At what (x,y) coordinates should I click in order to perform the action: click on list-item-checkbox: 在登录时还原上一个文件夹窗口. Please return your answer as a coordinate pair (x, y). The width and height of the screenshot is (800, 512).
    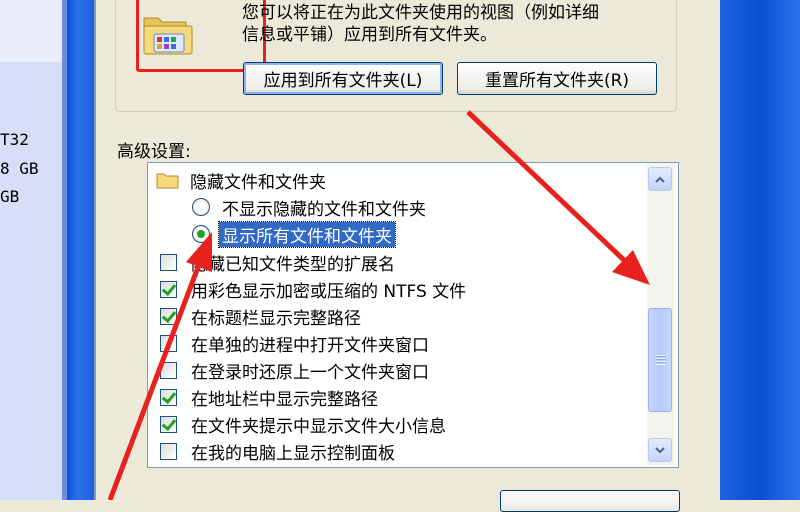
    Looking at the image, I should click on (294, 370).